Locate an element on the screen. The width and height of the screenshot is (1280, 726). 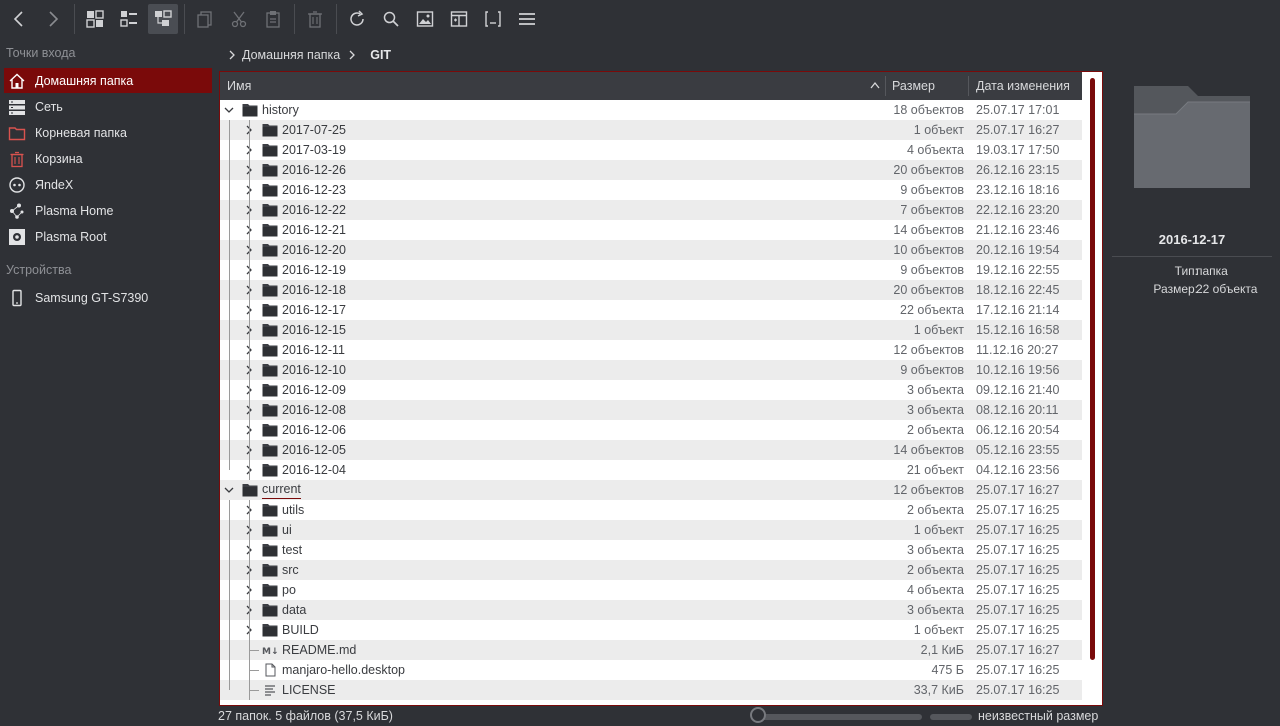
file-name: BUILD is located at coordinates (300, 630).